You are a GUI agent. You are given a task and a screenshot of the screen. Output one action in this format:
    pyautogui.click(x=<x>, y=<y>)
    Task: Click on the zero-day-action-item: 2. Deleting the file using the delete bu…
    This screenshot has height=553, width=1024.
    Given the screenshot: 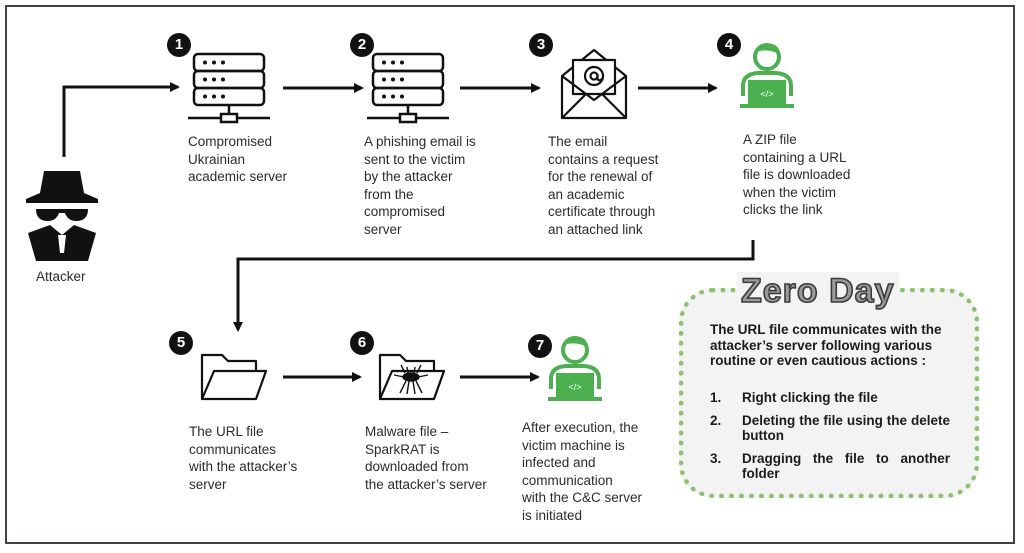 What is the action you would take?
    pyautogui.click(x=830, y=428)
    